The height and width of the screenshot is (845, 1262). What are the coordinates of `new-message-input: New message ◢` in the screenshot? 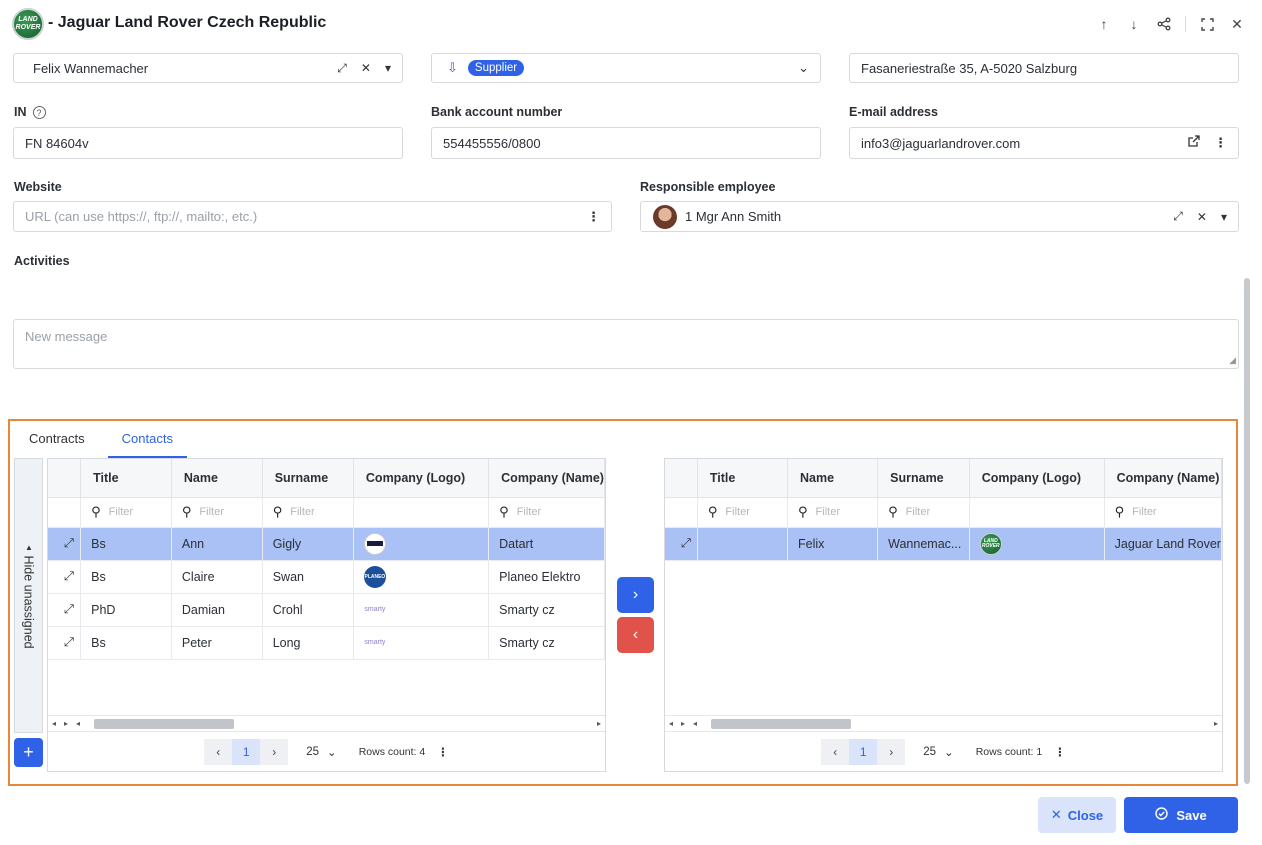 It's located at (626, 344).